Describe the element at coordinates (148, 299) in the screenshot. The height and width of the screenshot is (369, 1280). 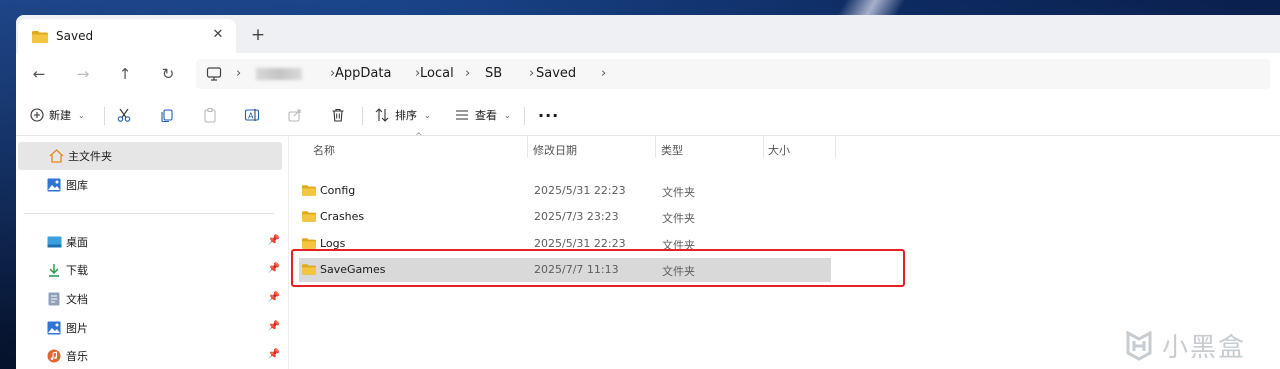
I see `sidebar-item-documents: 文档 📌` at that location.